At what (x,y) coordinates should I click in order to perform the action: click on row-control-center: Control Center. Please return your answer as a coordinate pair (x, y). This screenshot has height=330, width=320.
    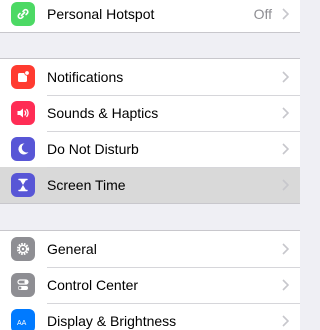
    Looking at the image, I should click on (150, 285).